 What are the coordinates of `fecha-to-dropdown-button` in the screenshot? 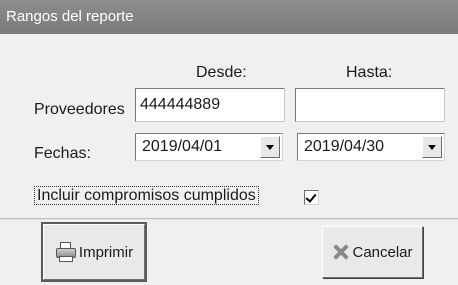 It's located at (432, 147).